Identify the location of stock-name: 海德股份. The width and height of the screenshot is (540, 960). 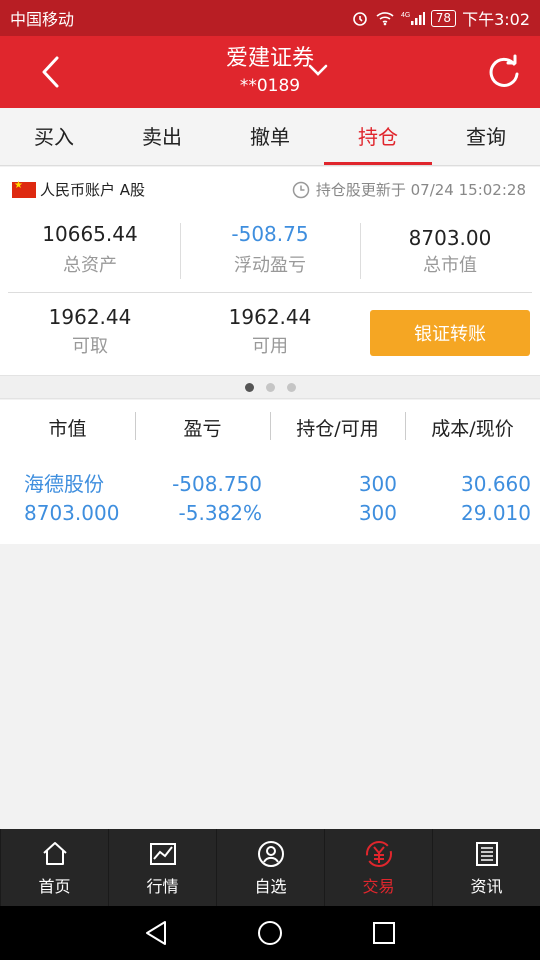
(64, 484).